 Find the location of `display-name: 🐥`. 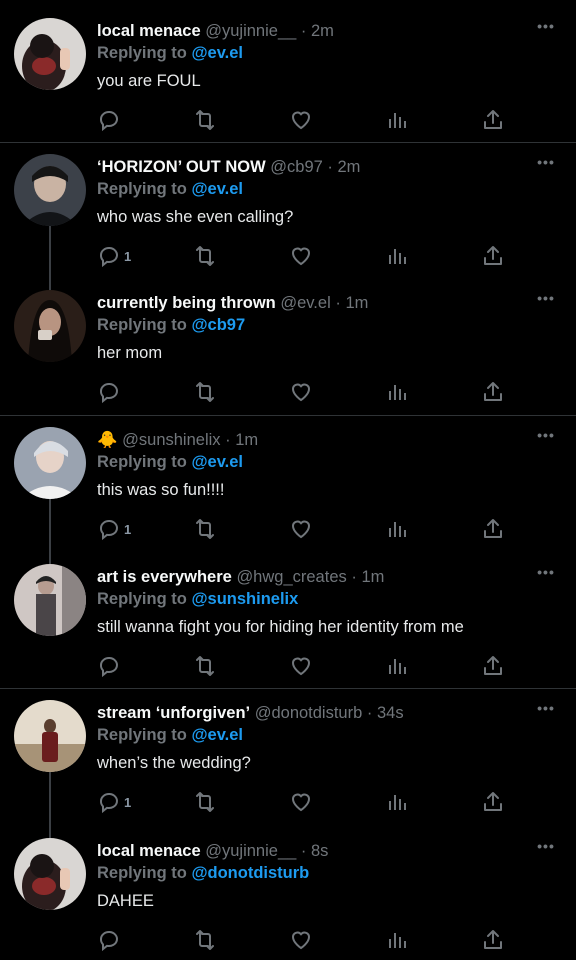

display-name: 🐥 is located at coordinates (107, 440).